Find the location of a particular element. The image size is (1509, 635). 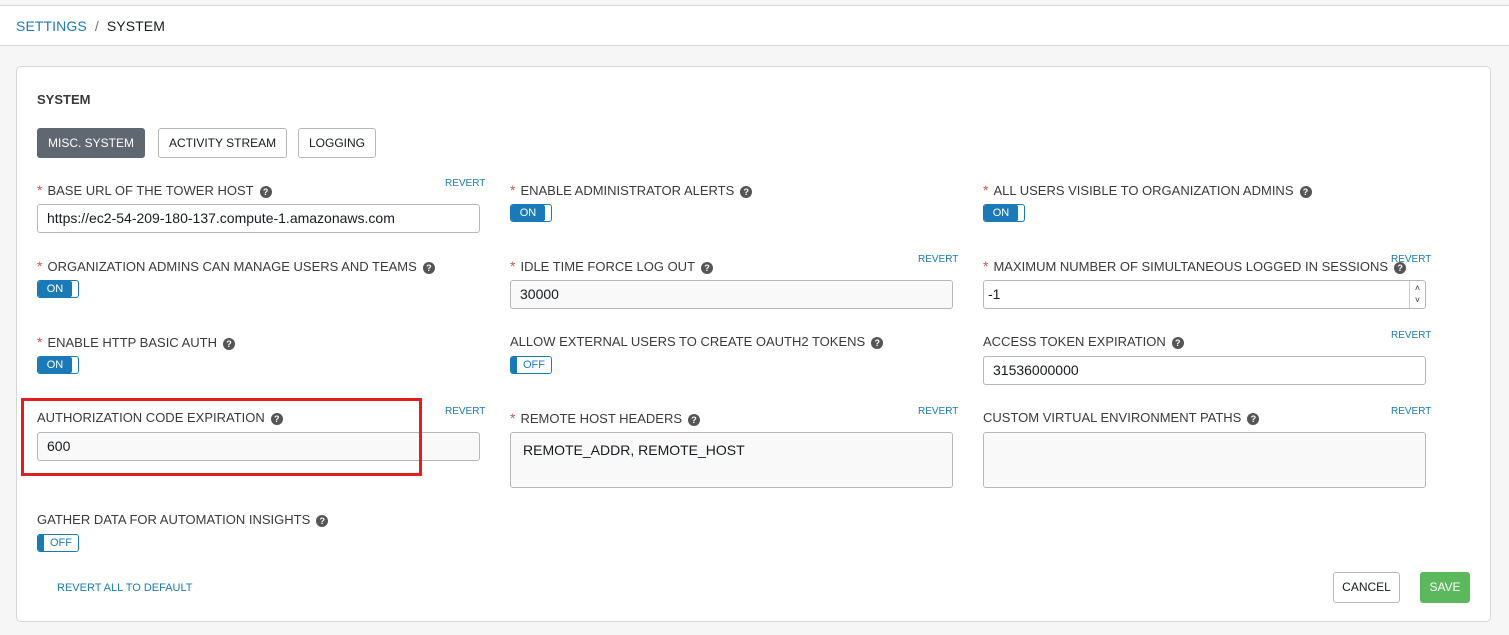

revert-max-sessions-link: REVERT is located at coordinates (1411, 259).